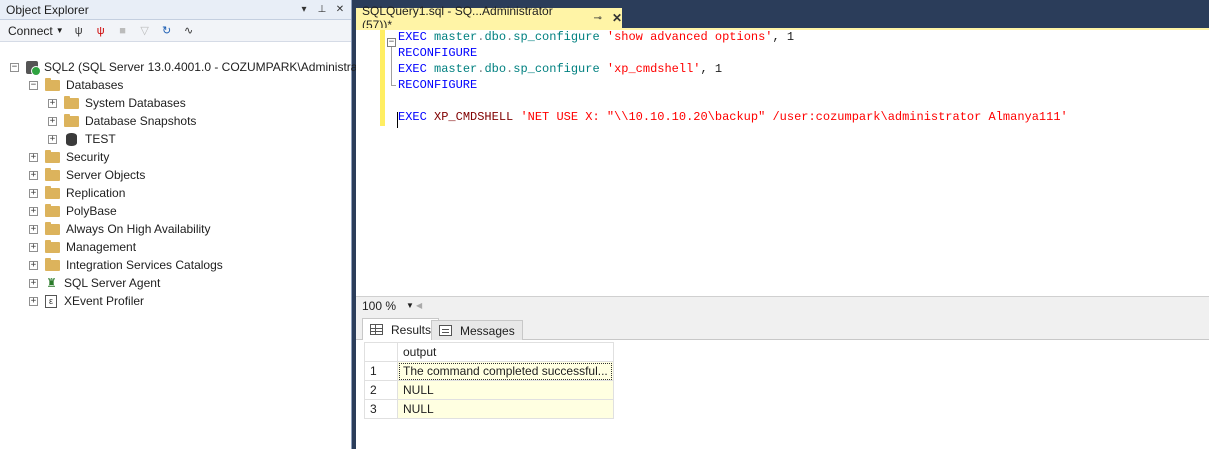 Image resolution: width=1209 pixels, height=449 pixels. What do you see at coordinates (410, 305) in the screenshot?
I see `chevron-down-icon: ▼` at bounding box center [410, 305].